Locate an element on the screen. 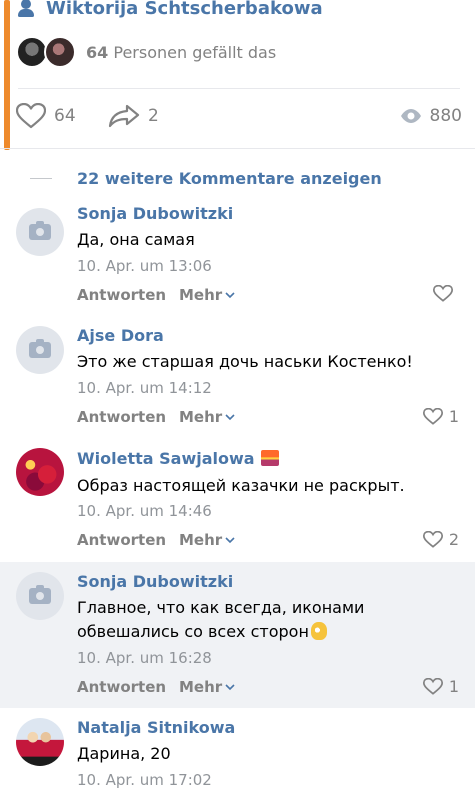 The width and height of the screenshot is (475, 800). likes-summary-label: Personen gefällt das is located at coordinates (195, 52).